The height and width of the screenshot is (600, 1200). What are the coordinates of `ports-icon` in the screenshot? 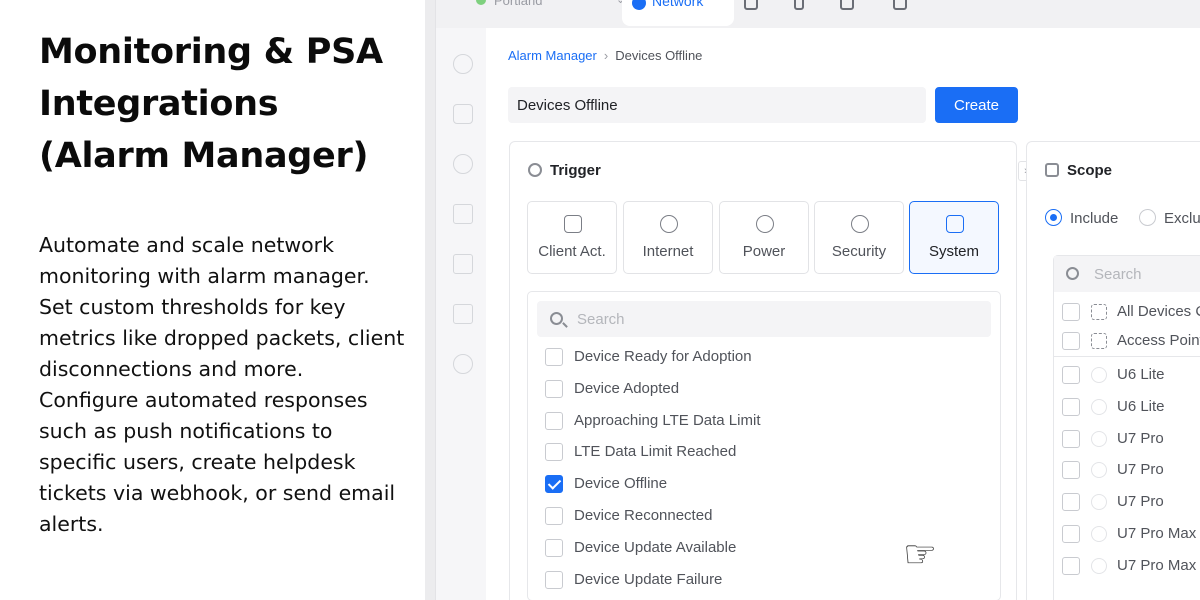 It's located at (463, 264).